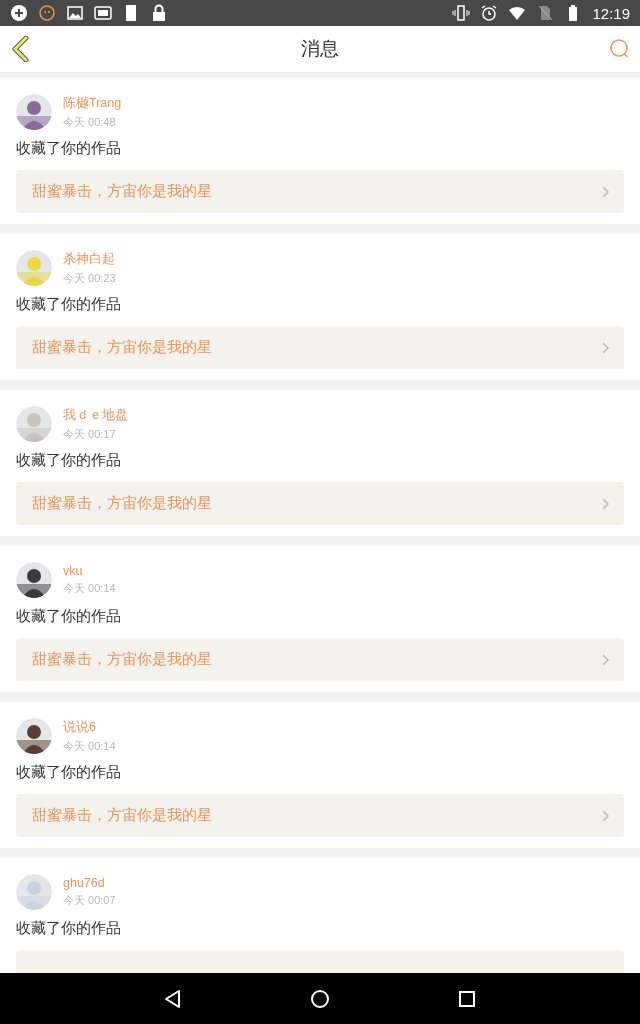  I want to click on clock: 12:19, so click(611, 13).